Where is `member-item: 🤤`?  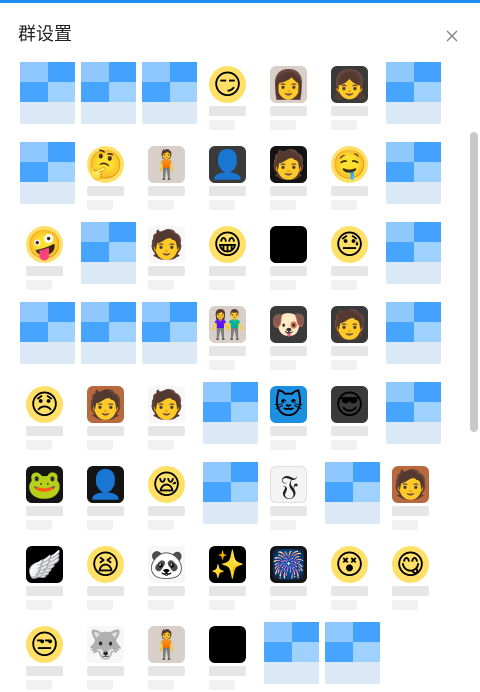 member-item: 🤤 is located at coordinates (353, 182).